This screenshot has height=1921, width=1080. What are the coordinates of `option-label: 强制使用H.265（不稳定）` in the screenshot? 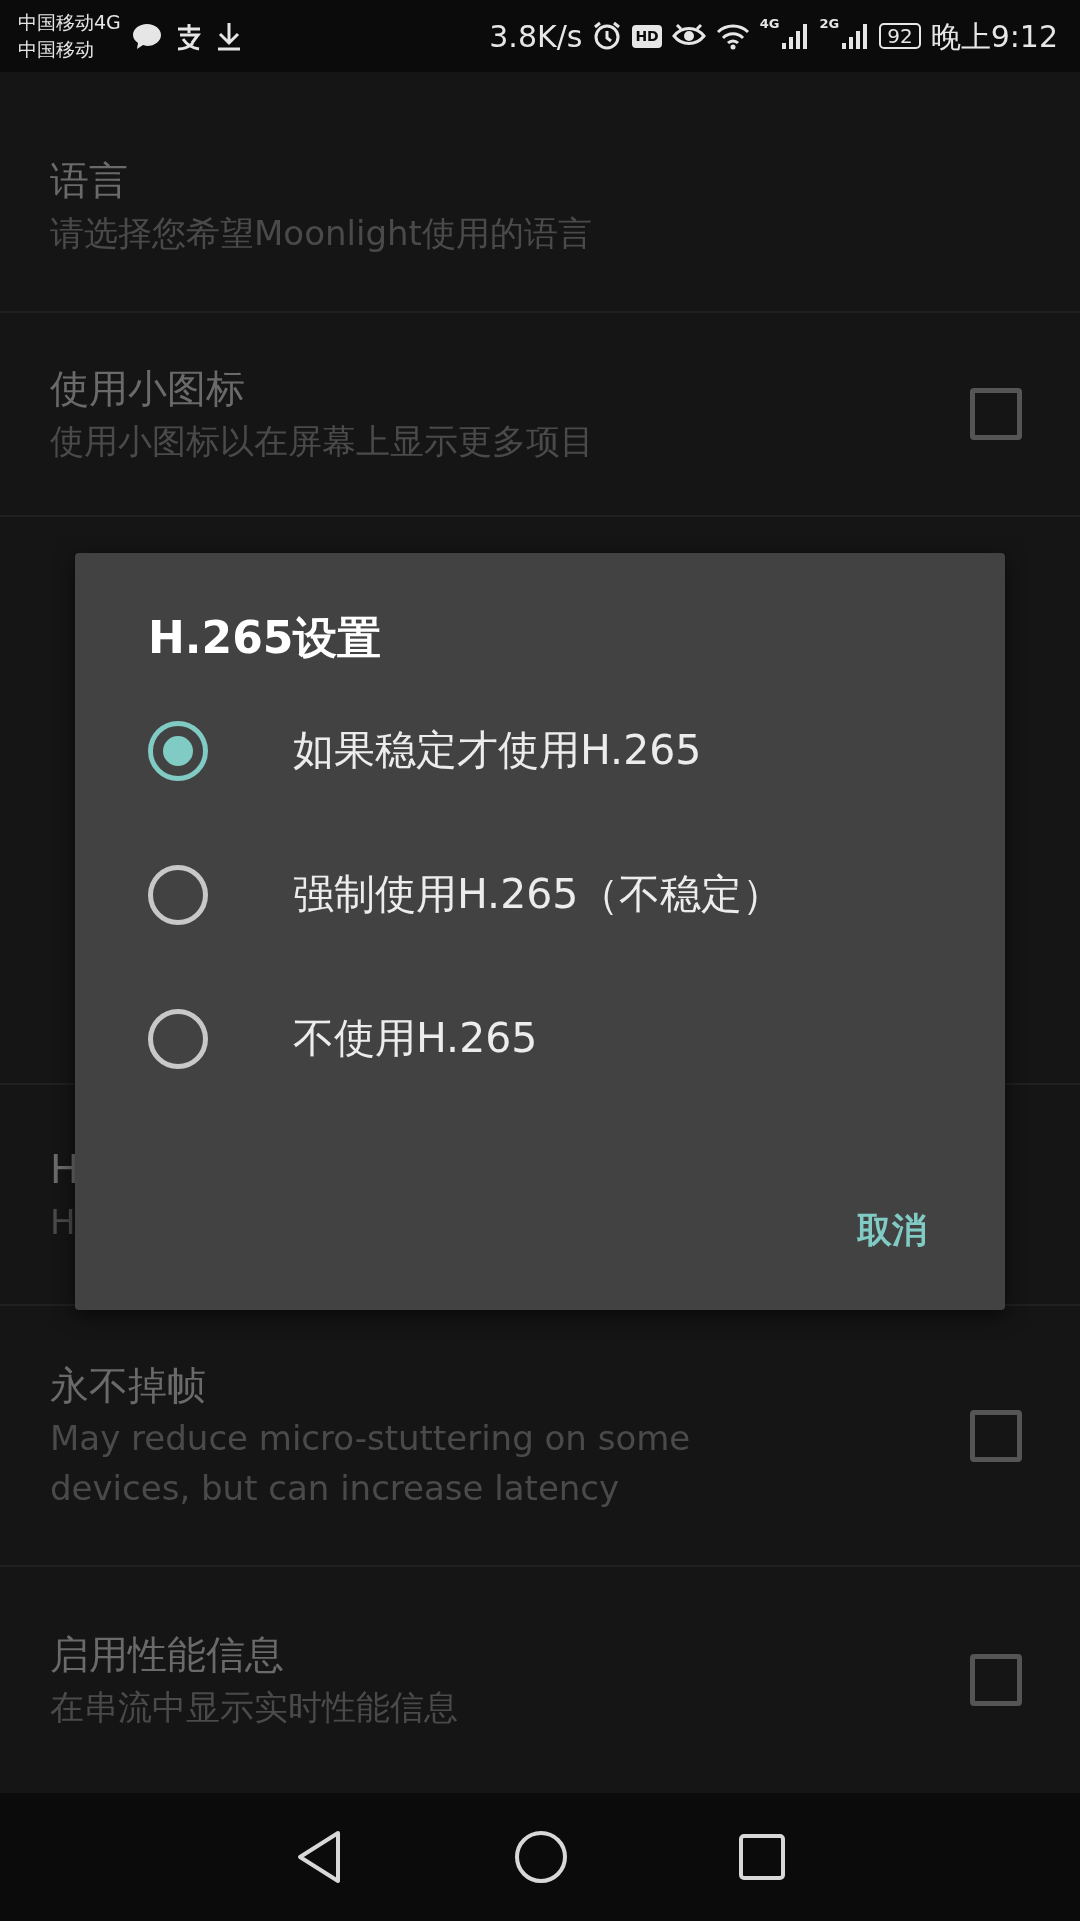 It's located at (538, 895).